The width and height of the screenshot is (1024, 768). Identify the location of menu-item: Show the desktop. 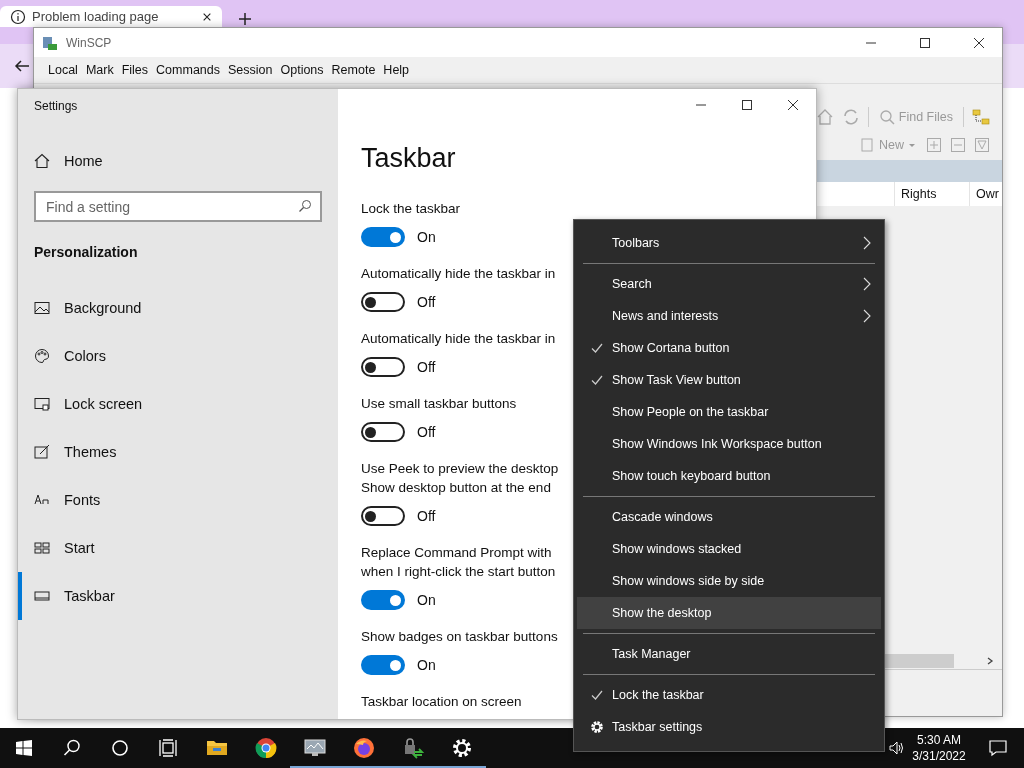
(729, 613).